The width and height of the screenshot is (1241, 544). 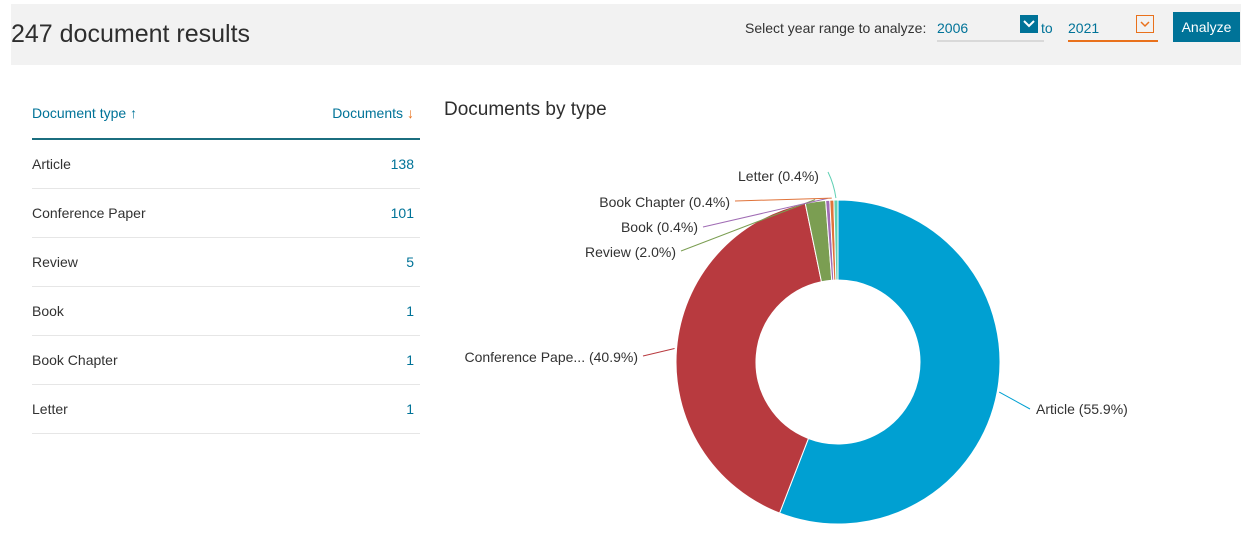 I want to click on slice-label: Book (0.4%), so click(x=659, y=227).